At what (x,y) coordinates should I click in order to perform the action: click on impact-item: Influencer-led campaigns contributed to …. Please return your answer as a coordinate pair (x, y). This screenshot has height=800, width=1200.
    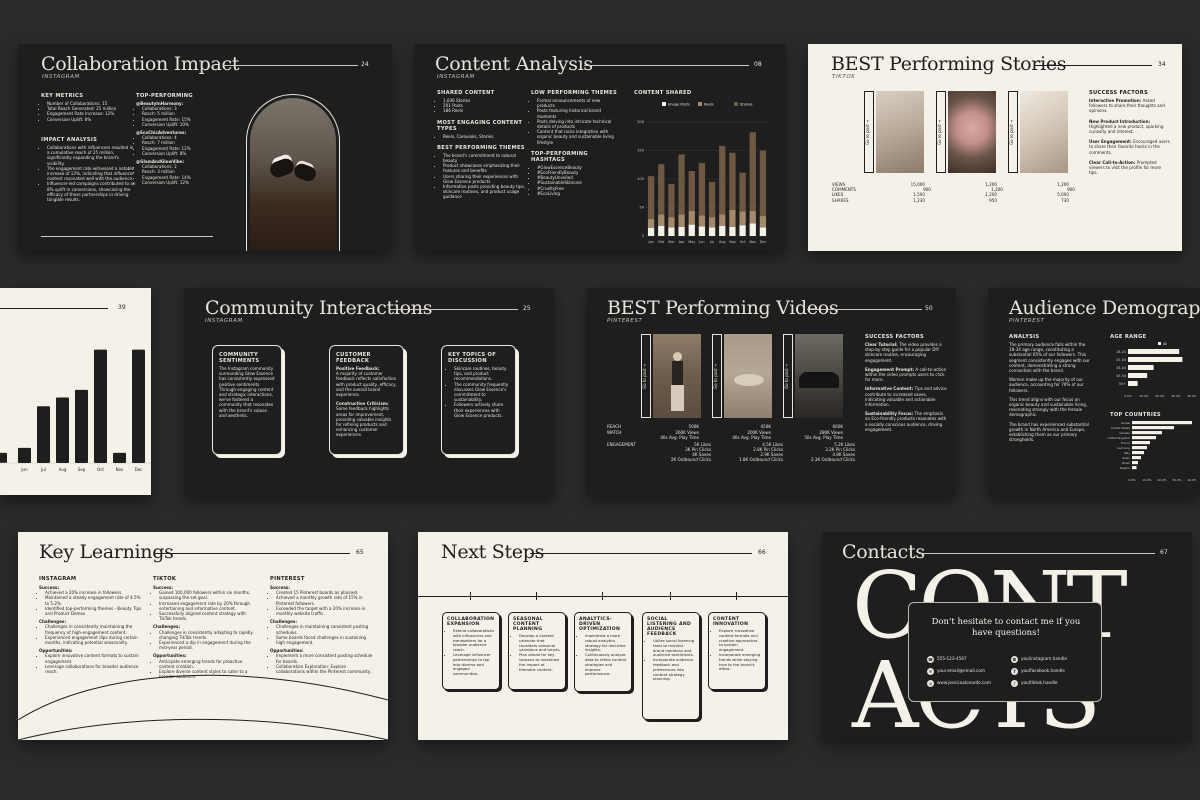
    Looking at the image, I should click on (92, 191).